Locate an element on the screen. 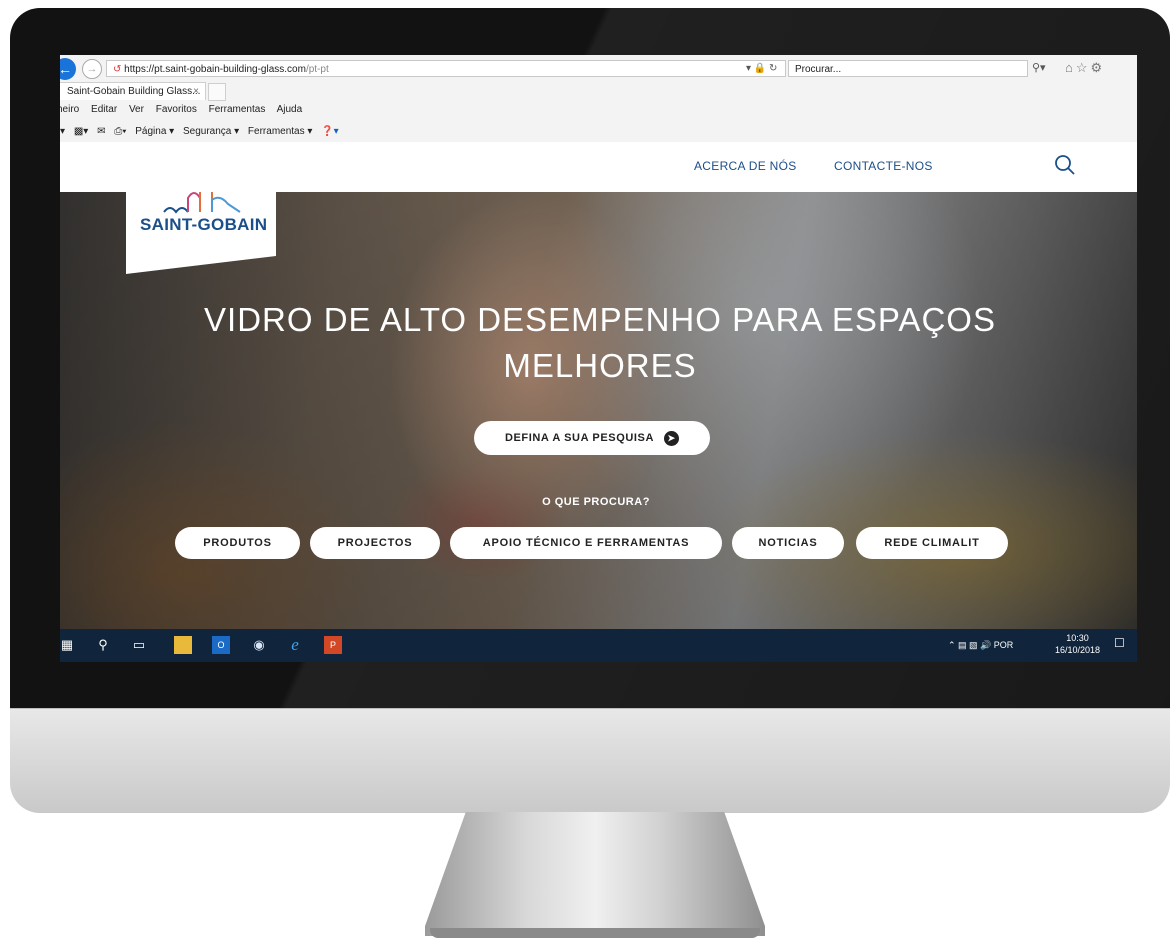 The image size is (1173, 950). clock-time: 10:30 is located at coordinates (1077, 638).